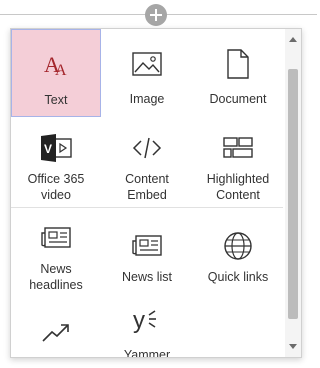  I want to click on tile-yammer: y Yammer, so click(147, 327).